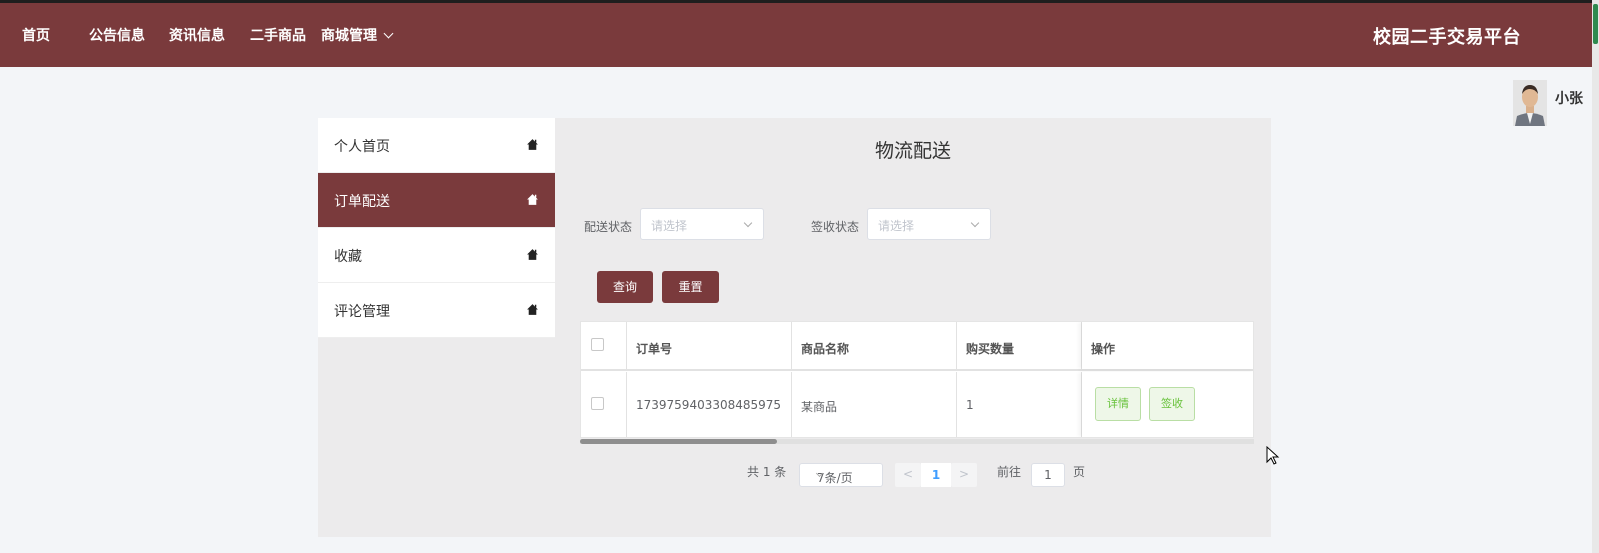 The width and height of the screenshot is (1599, 553). Describe the element at coordinates (874, 345) in the screenshot. I see `header-cell: 商品名称` at that location.